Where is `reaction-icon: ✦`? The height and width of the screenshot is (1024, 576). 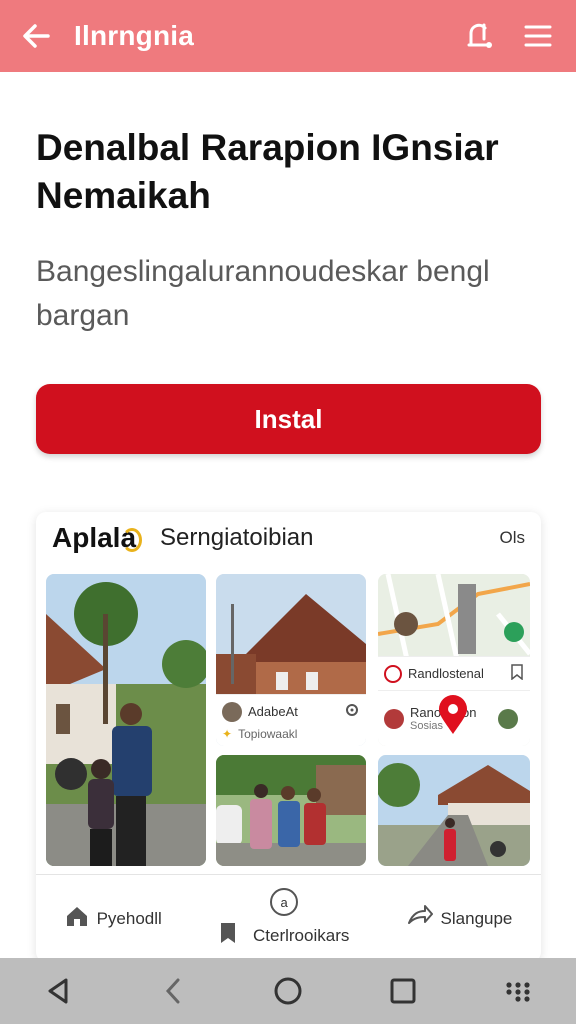 reaction-icon: ✦ is located at coordinates (227, 734).